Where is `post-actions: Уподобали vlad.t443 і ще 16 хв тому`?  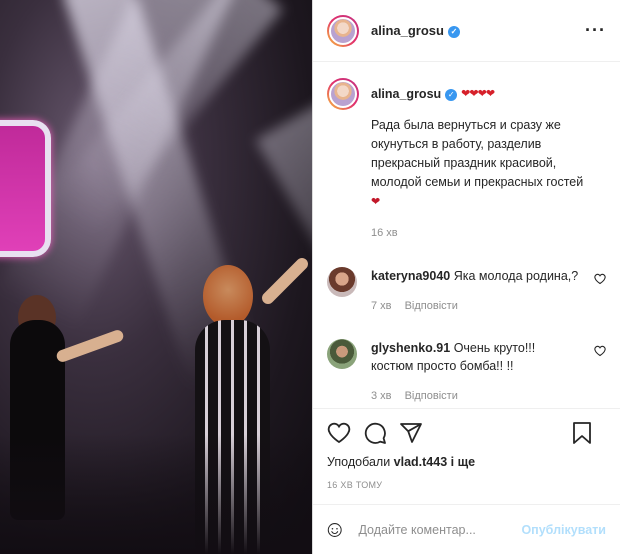
post-actions: Уподобали vlad.t443 і ще 16 хв тому is located at coordinates (466, 456).